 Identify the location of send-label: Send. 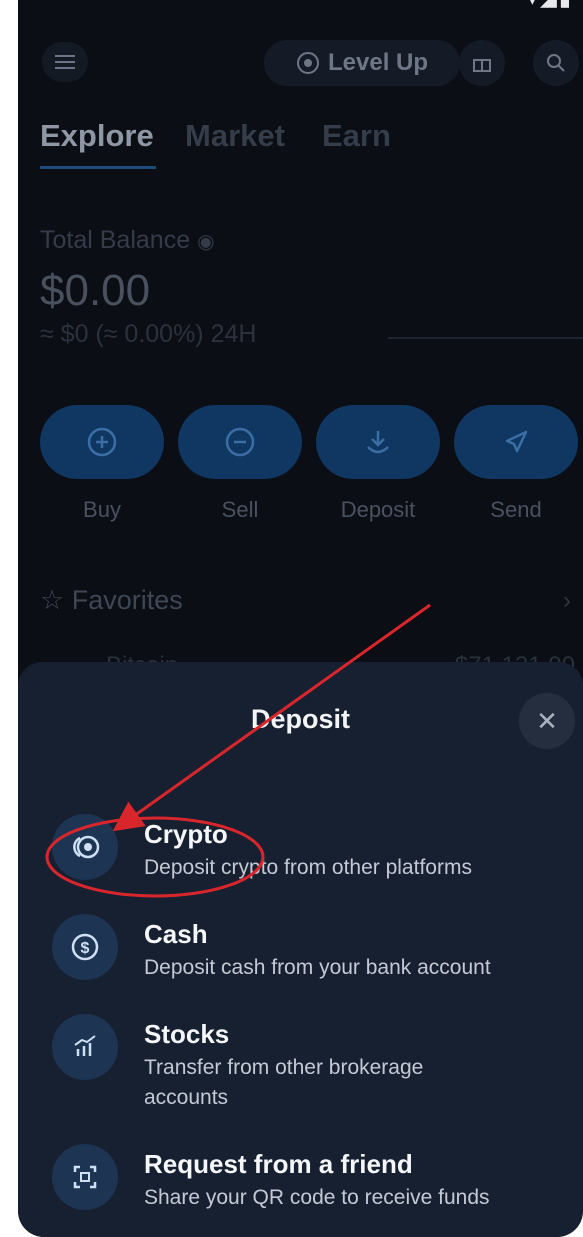
(516, 509).